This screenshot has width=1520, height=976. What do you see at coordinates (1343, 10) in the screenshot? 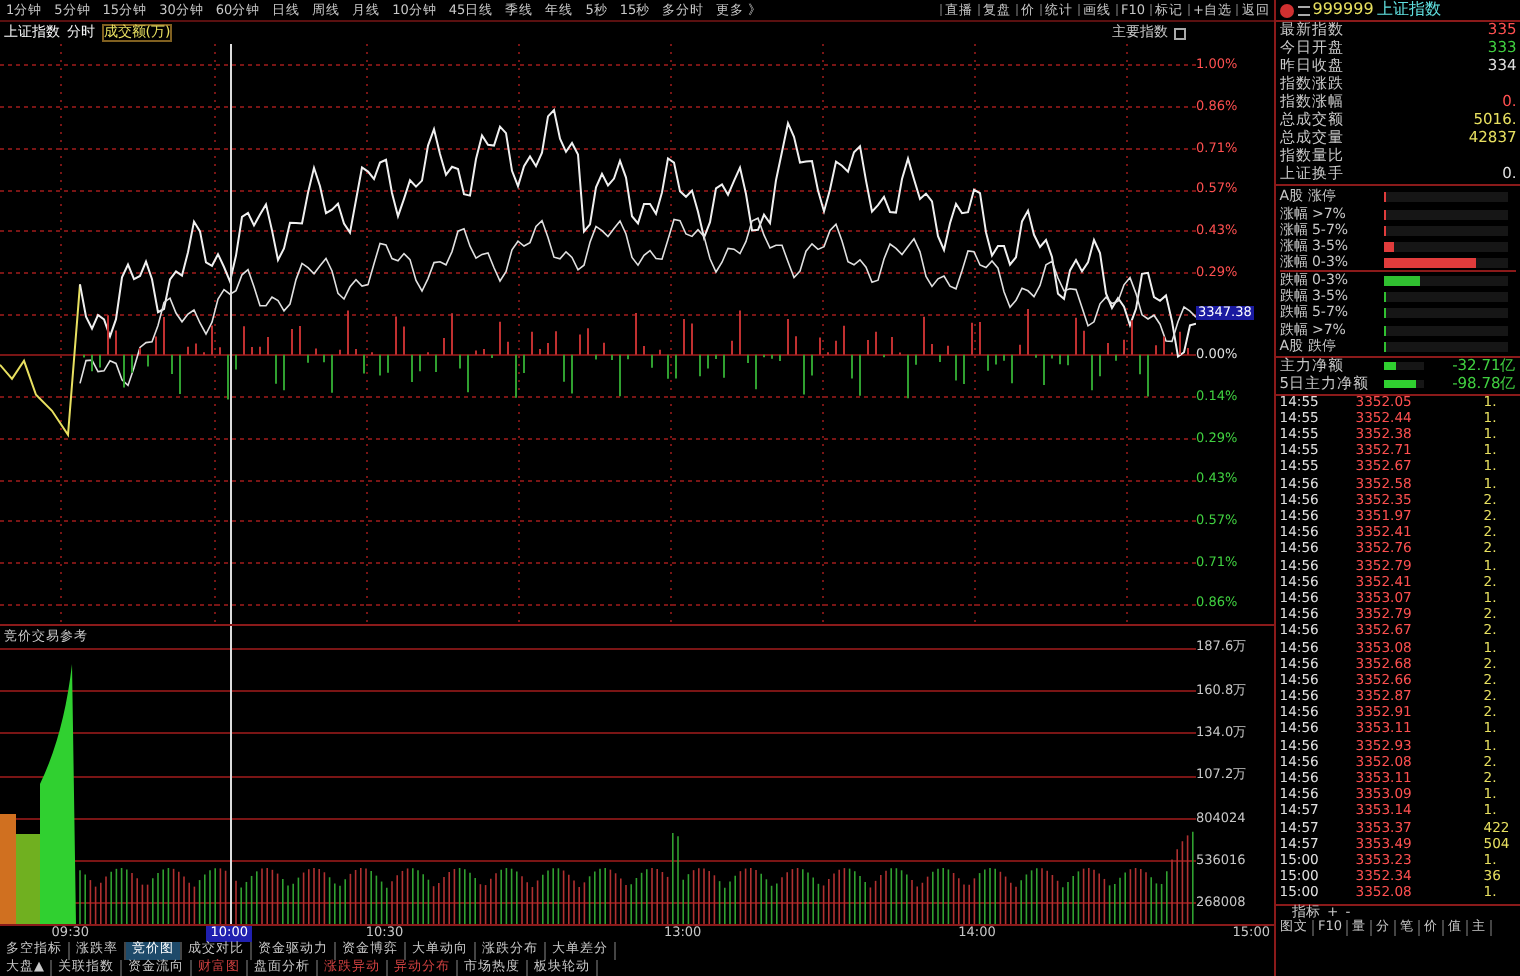
I see `stock-code: 999999` at bounding box center [1343, 10].